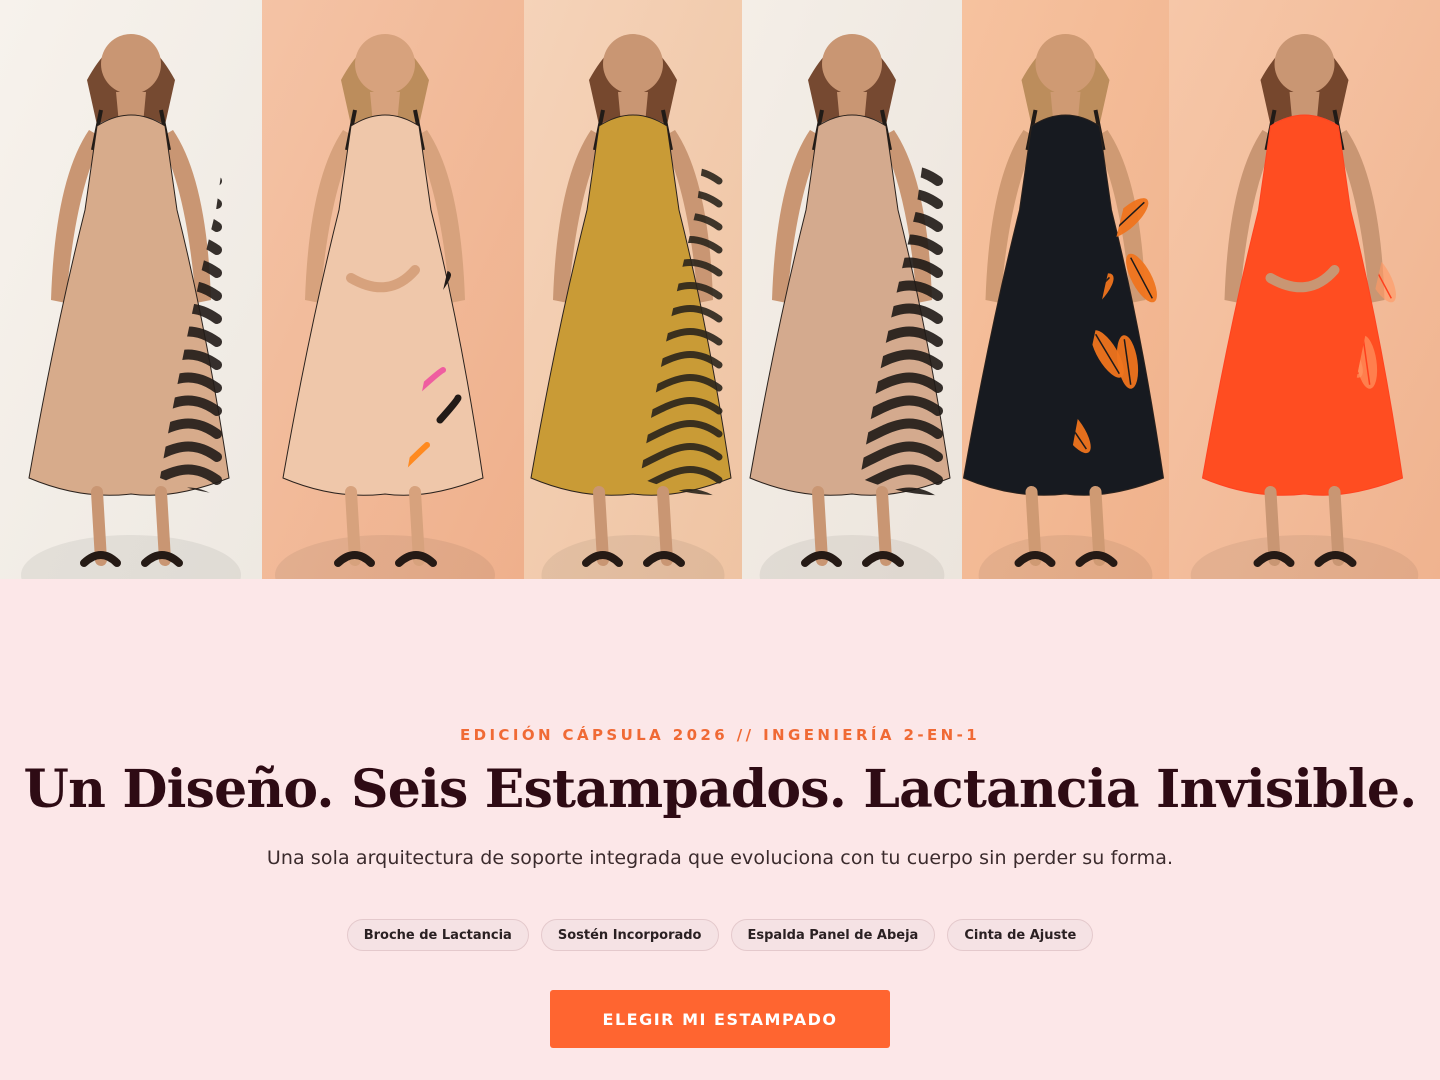 The image size is (1440, 1080). Describe the element at coordinates (629, 935) in the screenshot. I see `feature-tag-built-in-bra: Sostén Incorporado` at that location.